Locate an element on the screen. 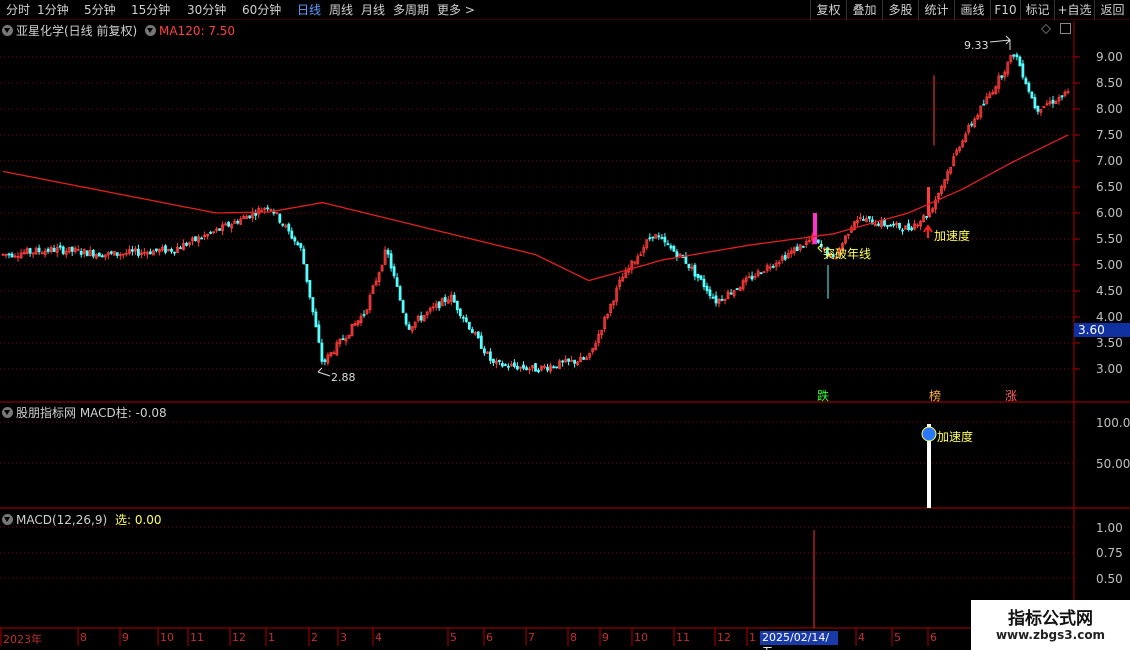 This screenshot has width=1130, height=650. window-toggle-icon is located at coordinates (1065, 28).